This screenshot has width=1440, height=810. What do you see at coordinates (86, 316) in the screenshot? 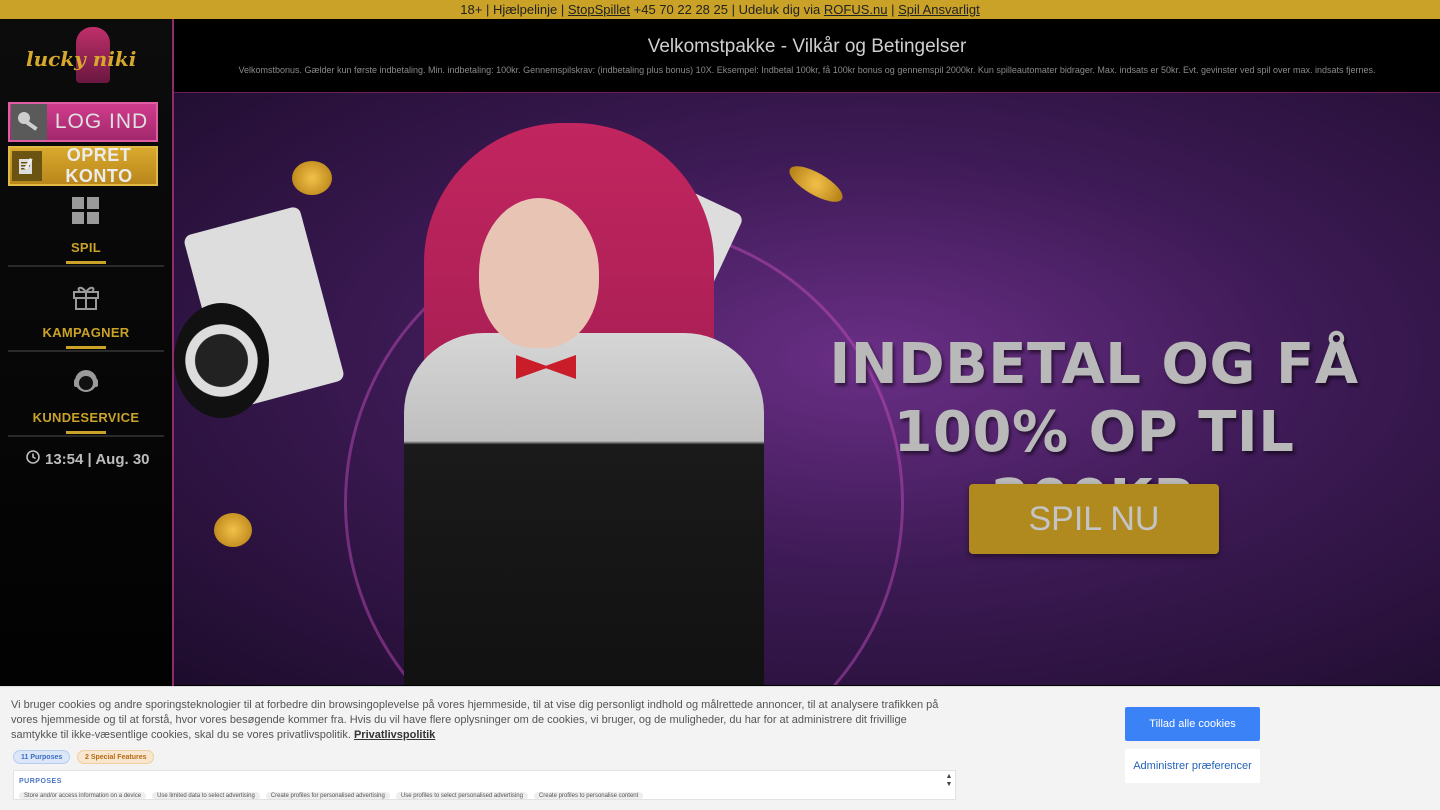
I see `sidebar-item-kampagner: KAMPAGNER` at bounding box center [86, 316].